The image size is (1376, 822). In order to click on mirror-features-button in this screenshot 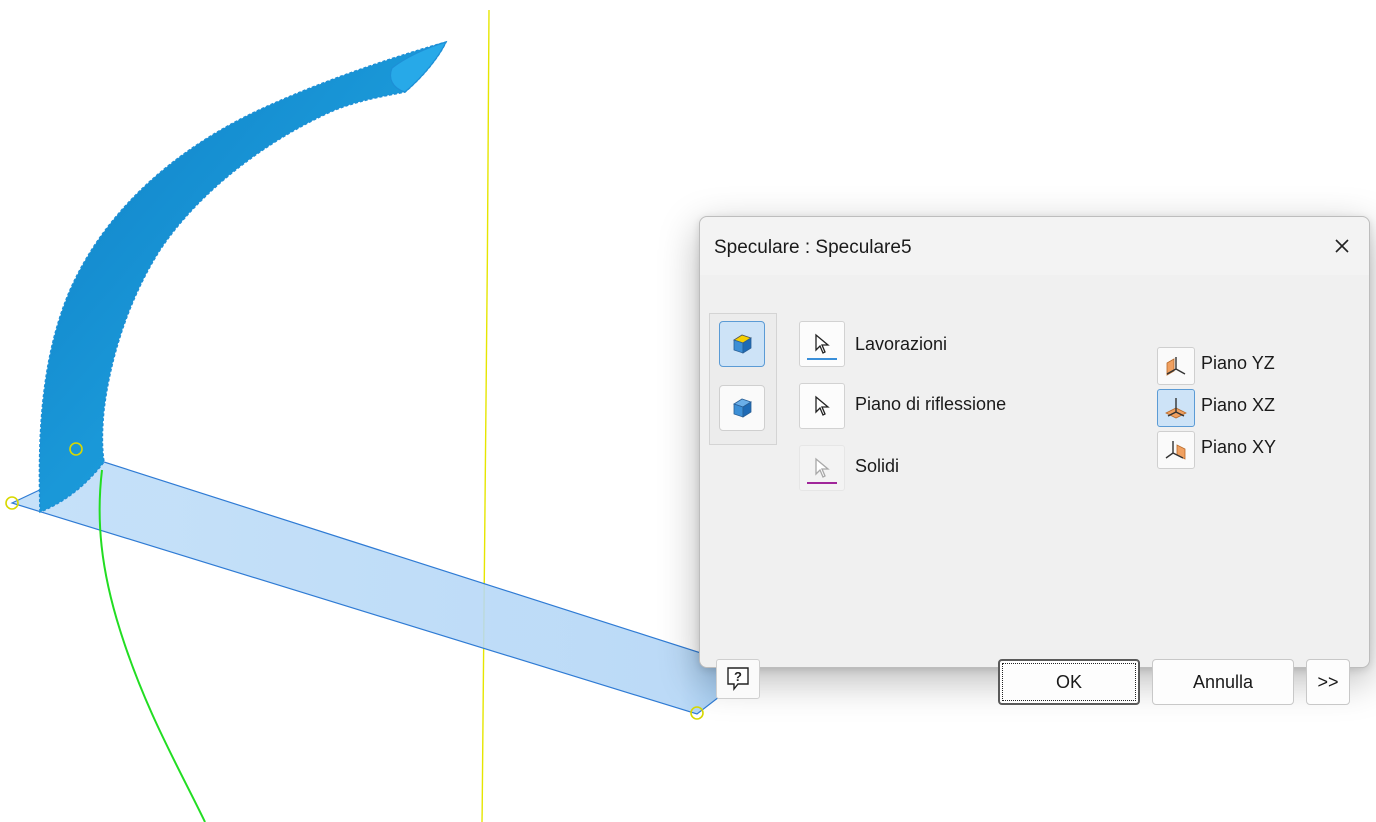, I will do `click(742, 344)`.